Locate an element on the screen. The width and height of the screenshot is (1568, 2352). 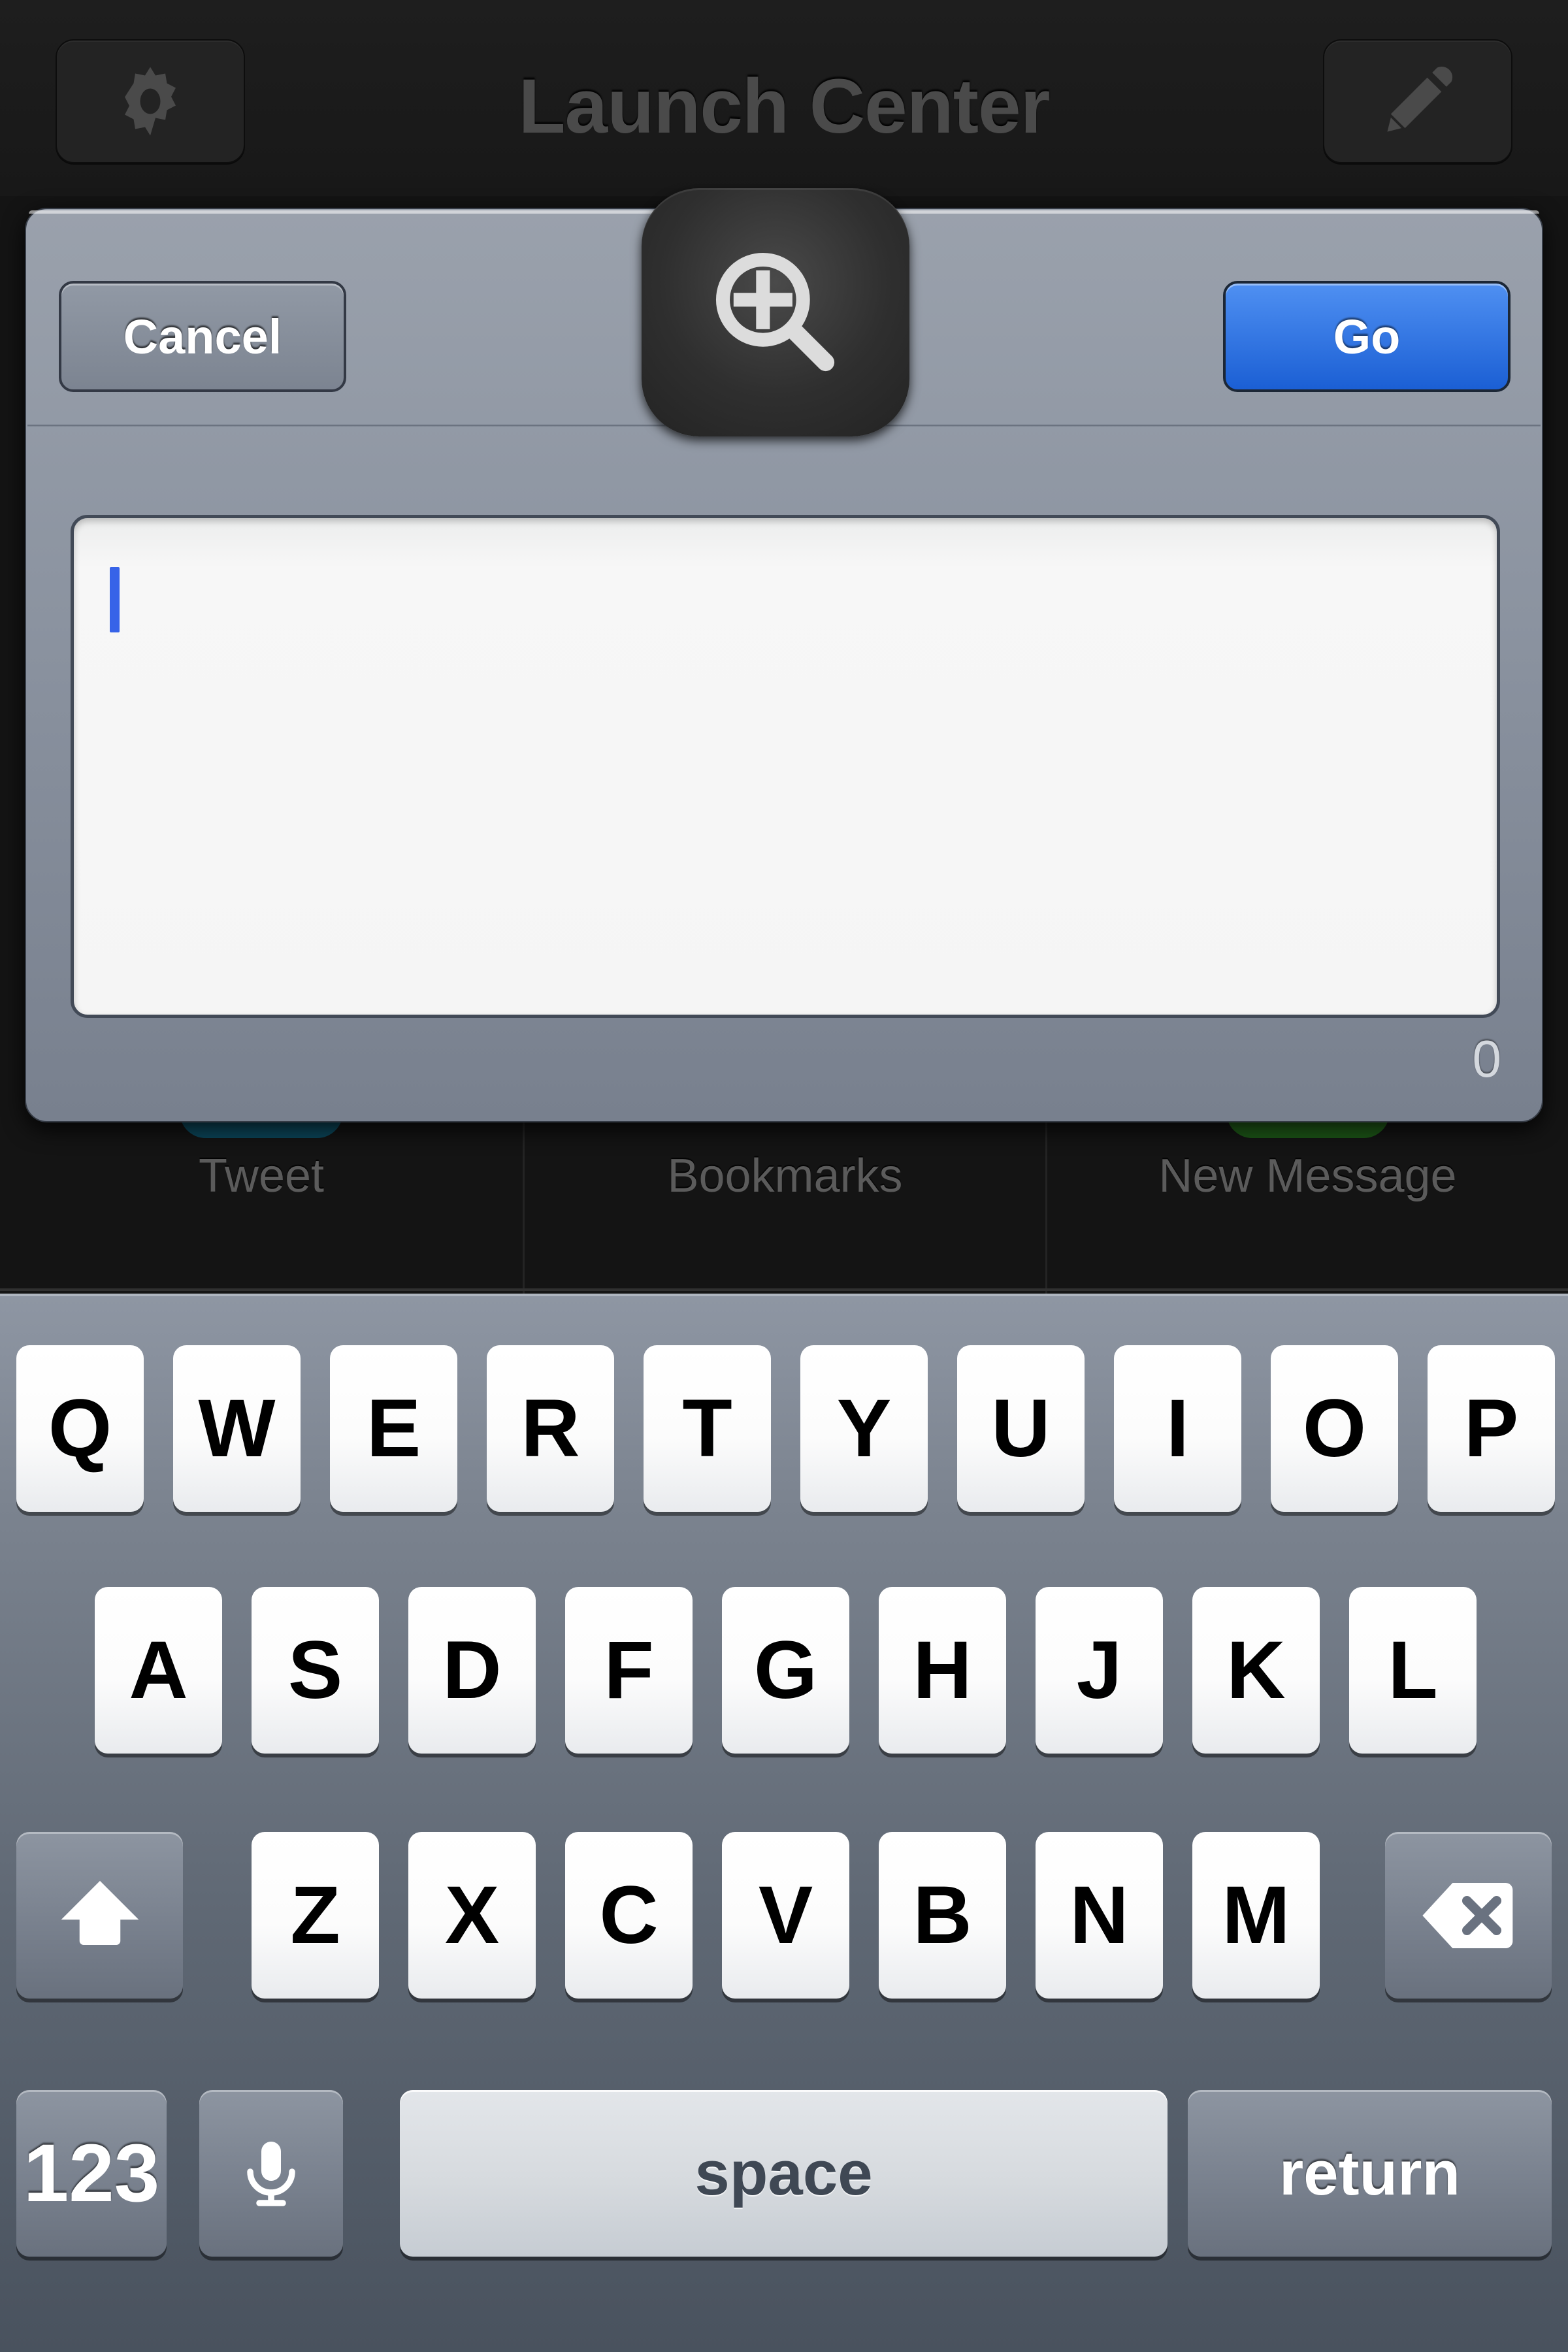
backspace-icon is located at coordinates (1468, 1915).